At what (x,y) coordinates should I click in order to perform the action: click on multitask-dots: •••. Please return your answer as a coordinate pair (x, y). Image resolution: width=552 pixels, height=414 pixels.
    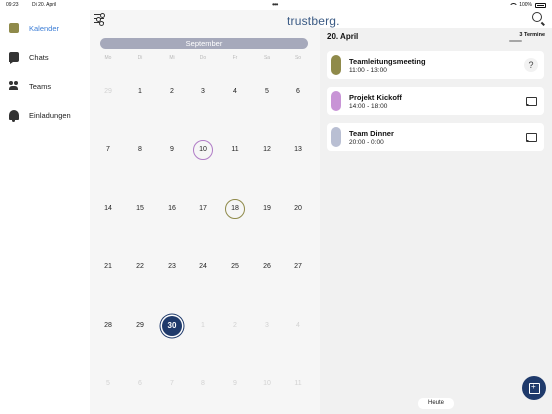
    Looking at the image, I should click on (275, 4).